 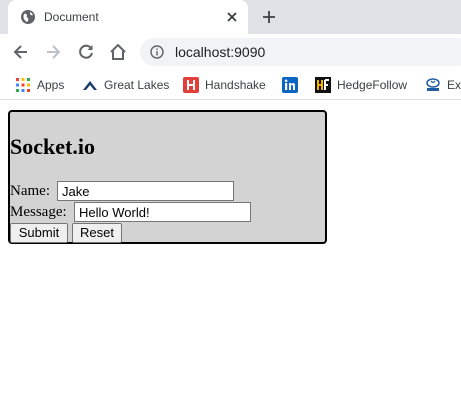 I want to click on message-input, so click(x=162, y=212).